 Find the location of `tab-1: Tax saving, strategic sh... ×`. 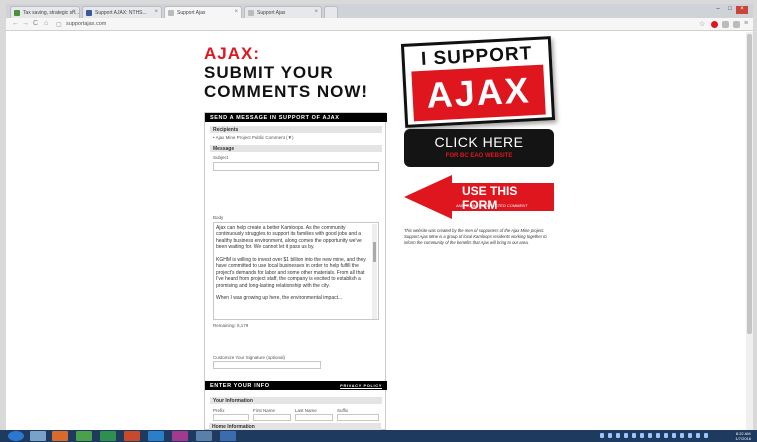

tab-1: Tax saving, strategic sh... × is located at coordinates (45, 12).